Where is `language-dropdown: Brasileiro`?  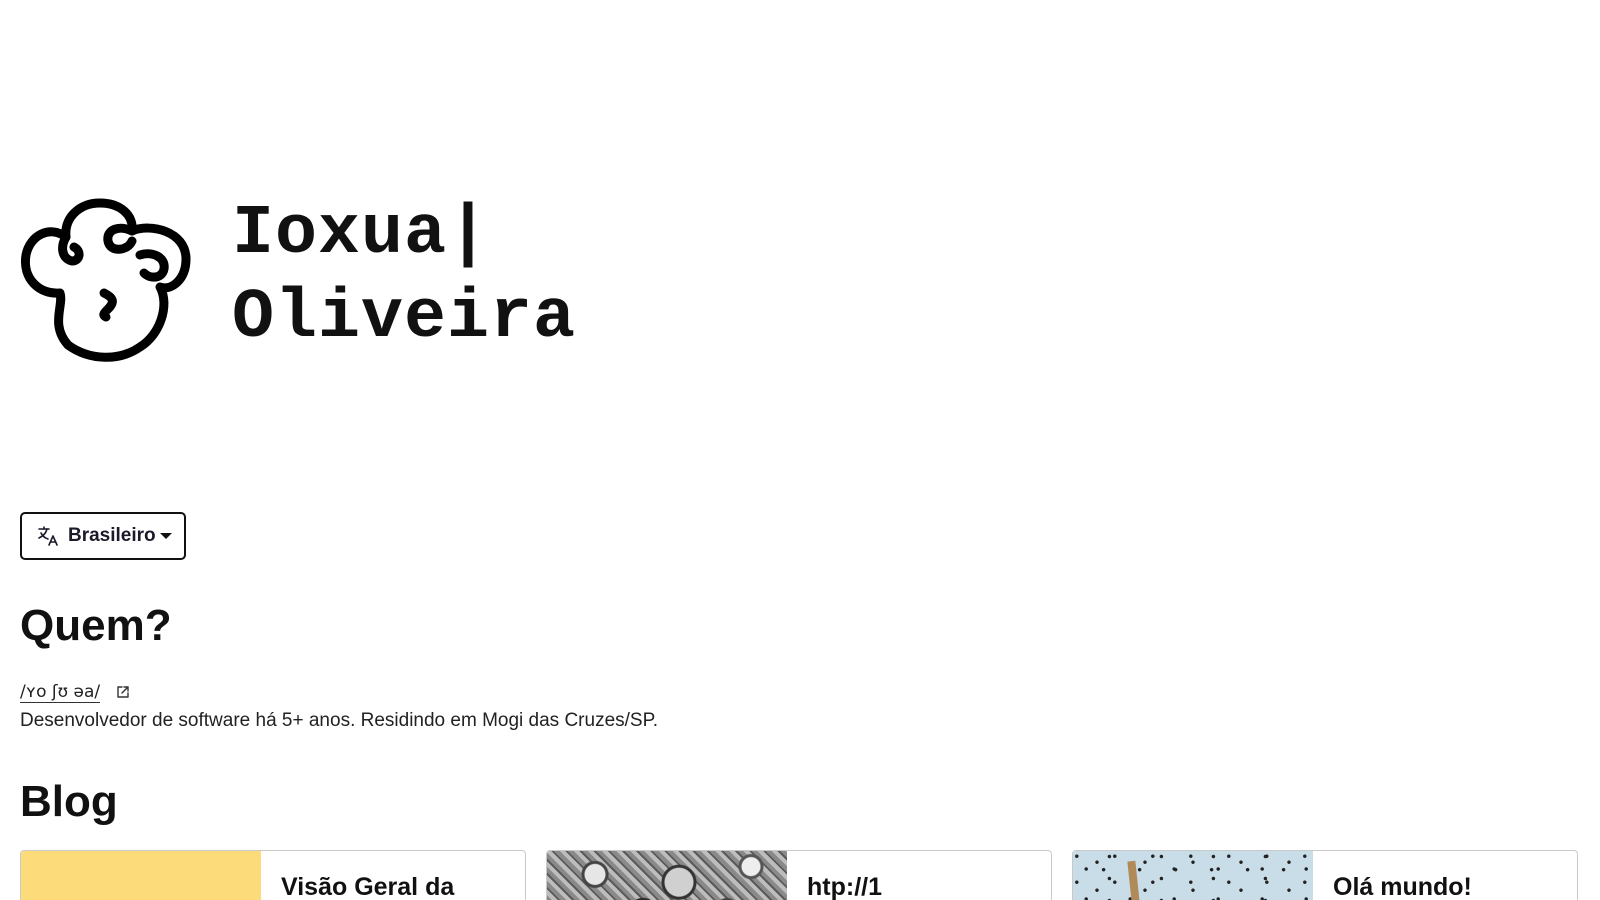 language-dropdown: Brasileiro is located at coordinates (103, 536).